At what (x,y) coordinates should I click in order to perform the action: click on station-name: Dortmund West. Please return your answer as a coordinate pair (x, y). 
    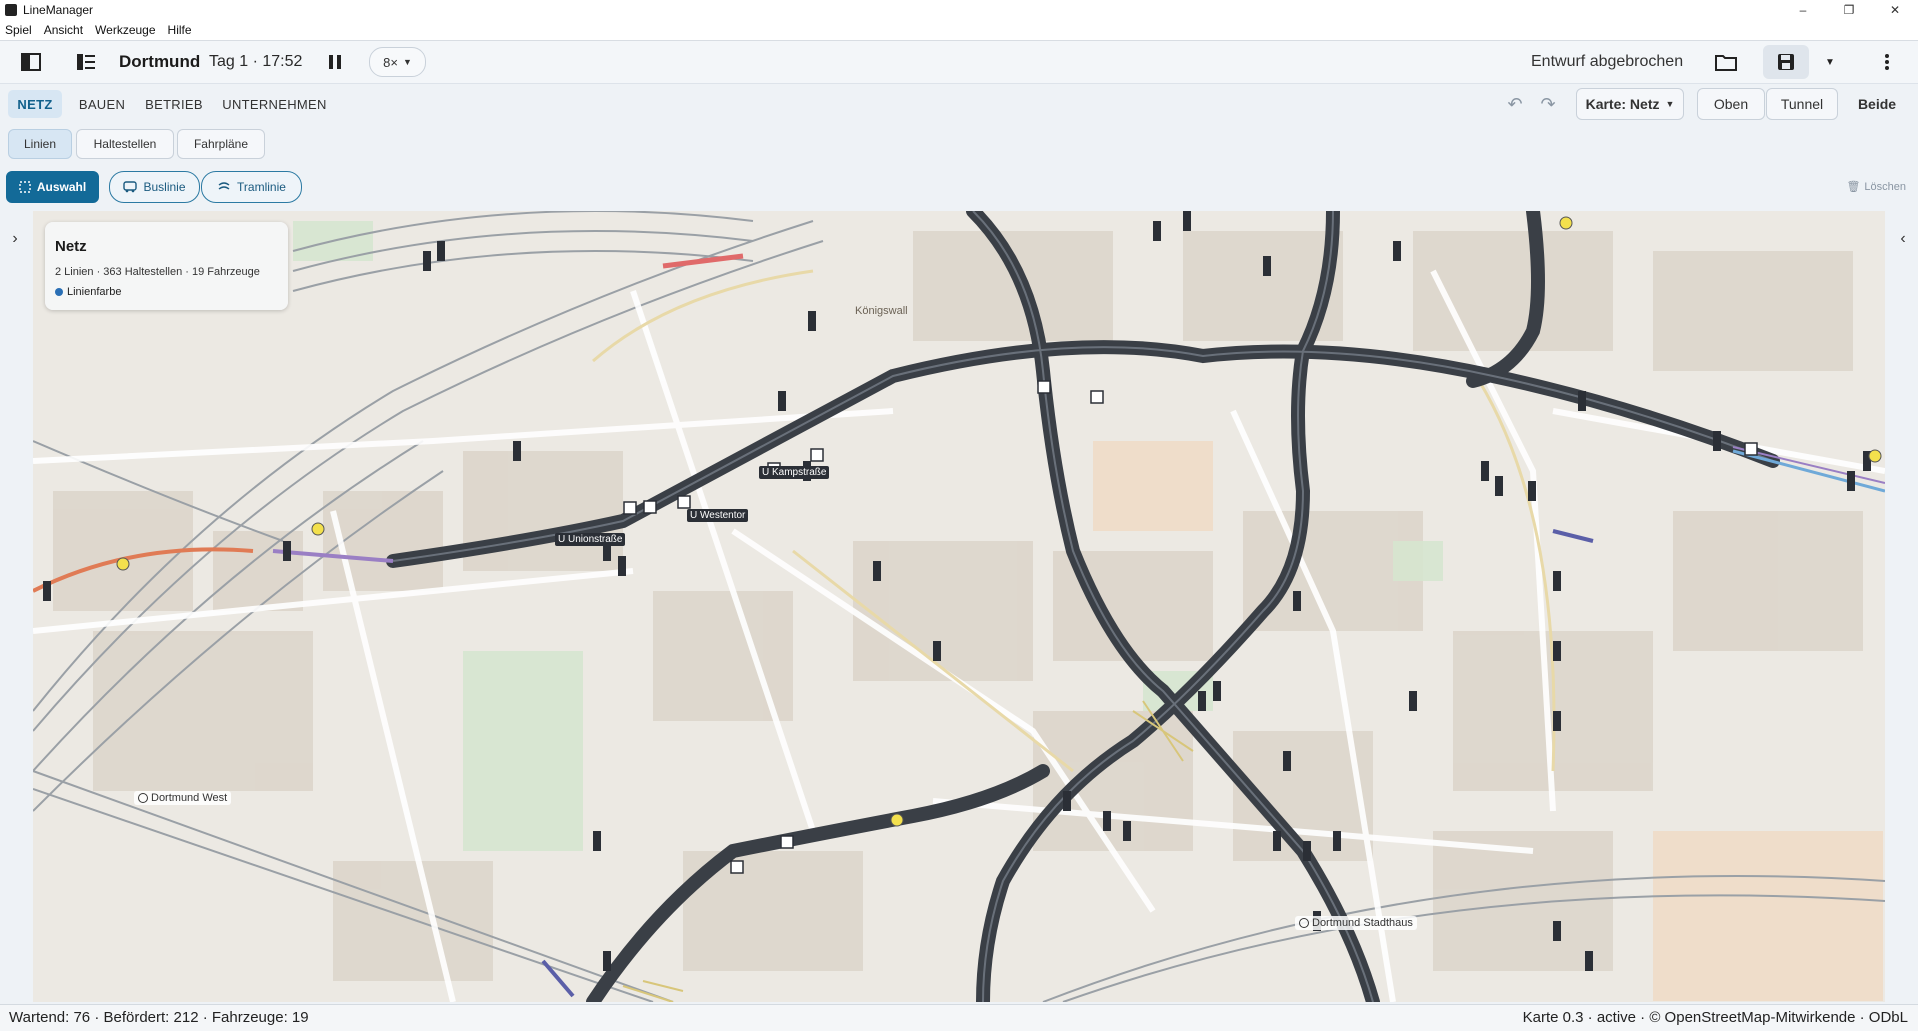
    Looking at the image, I should click on (189, 798).